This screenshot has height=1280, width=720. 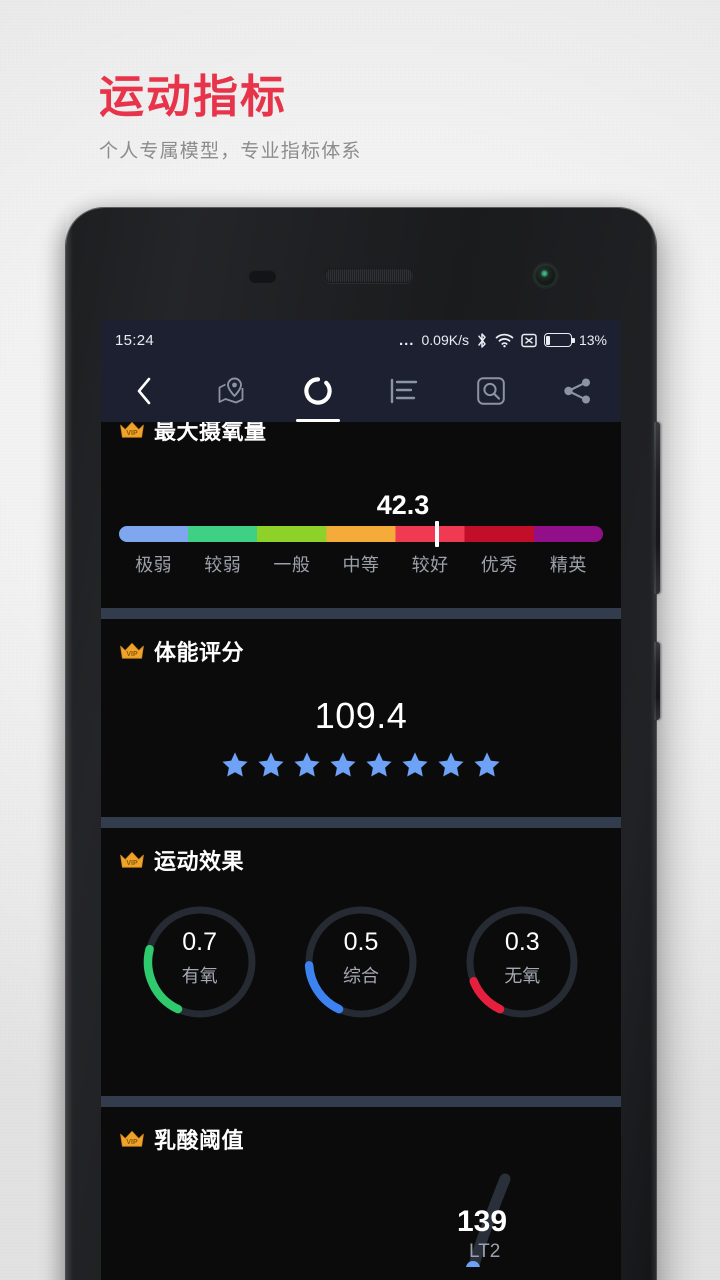 I want to click on front-camera-icon, so click(x=545, y=275).